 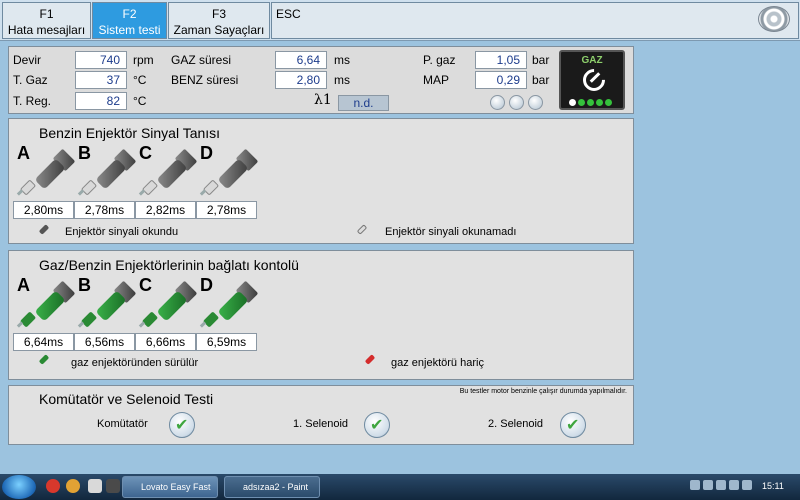 What do you see at coordinates (73, 486) in the screenshot?
I see `quicklaunch-firefox-icon` at bounding box center [73, 486].